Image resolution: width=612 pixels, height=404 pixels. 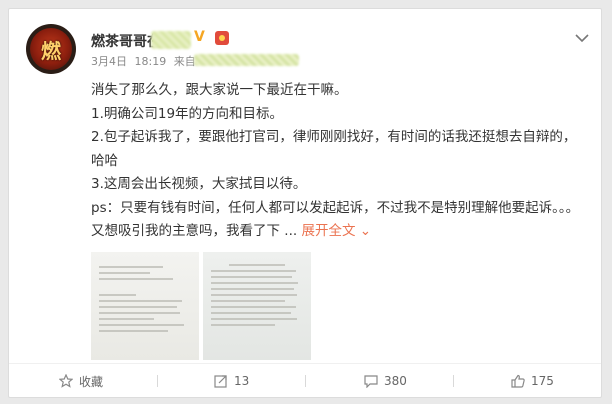 I want to click on thumbs-up-icon, so click(x=518, y=381).